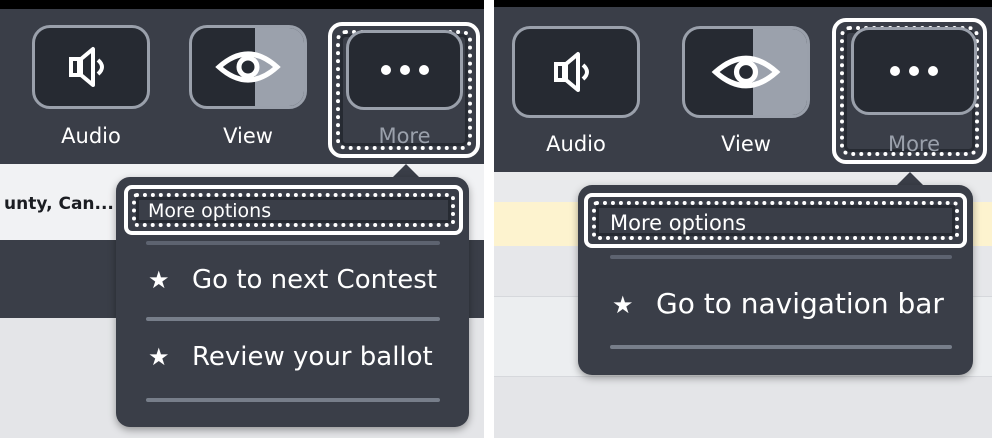 The image size is (992, 438). I want to click on menu-item-label: Go to navigation bar, so click(800, 303).